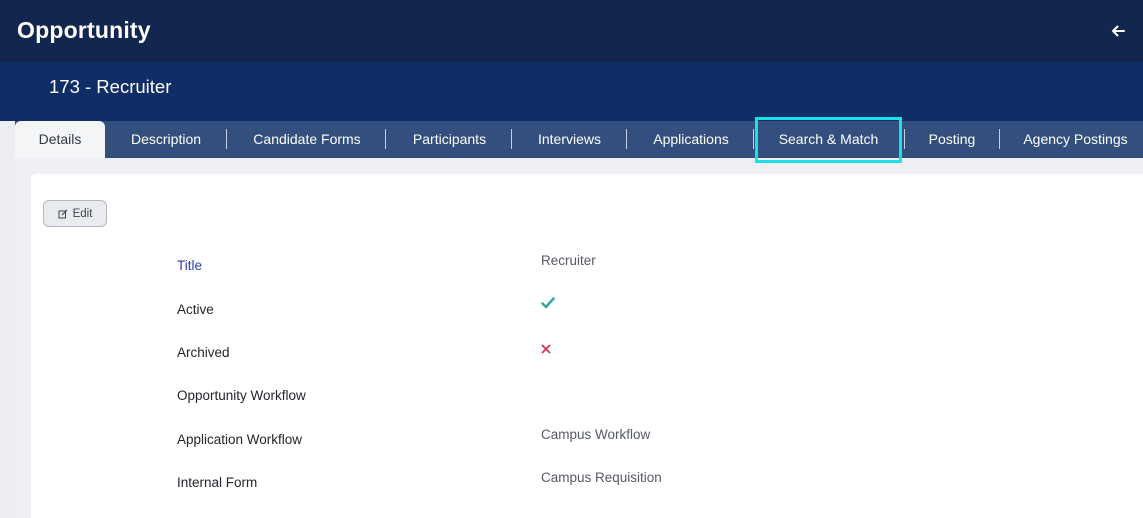 Image resolution: width=1143 pixels, height=518 pixels. Describe the element at coordinates (828, 139) in the screenshot. I see `tab-search-match: Search & Match` at that location.